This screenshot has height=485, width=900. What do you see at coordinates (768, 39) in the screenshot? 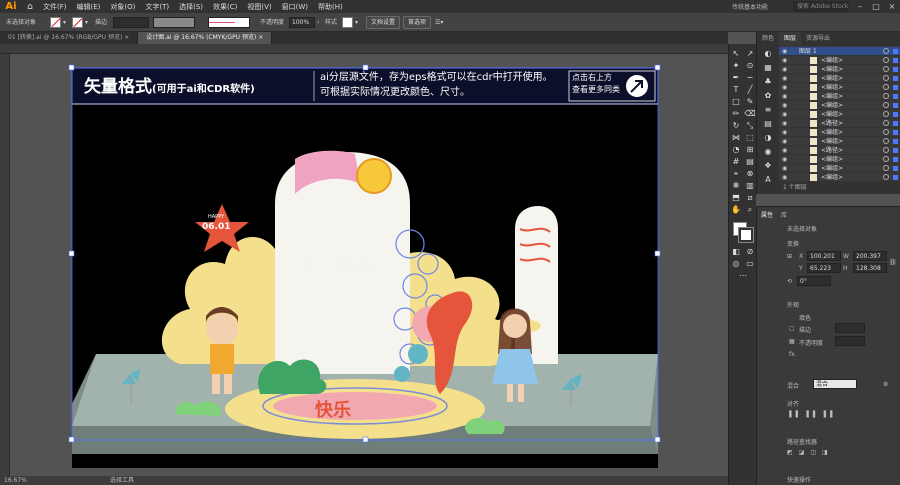
I see `tab-color: 颜色` at bounding box center [768, 39].